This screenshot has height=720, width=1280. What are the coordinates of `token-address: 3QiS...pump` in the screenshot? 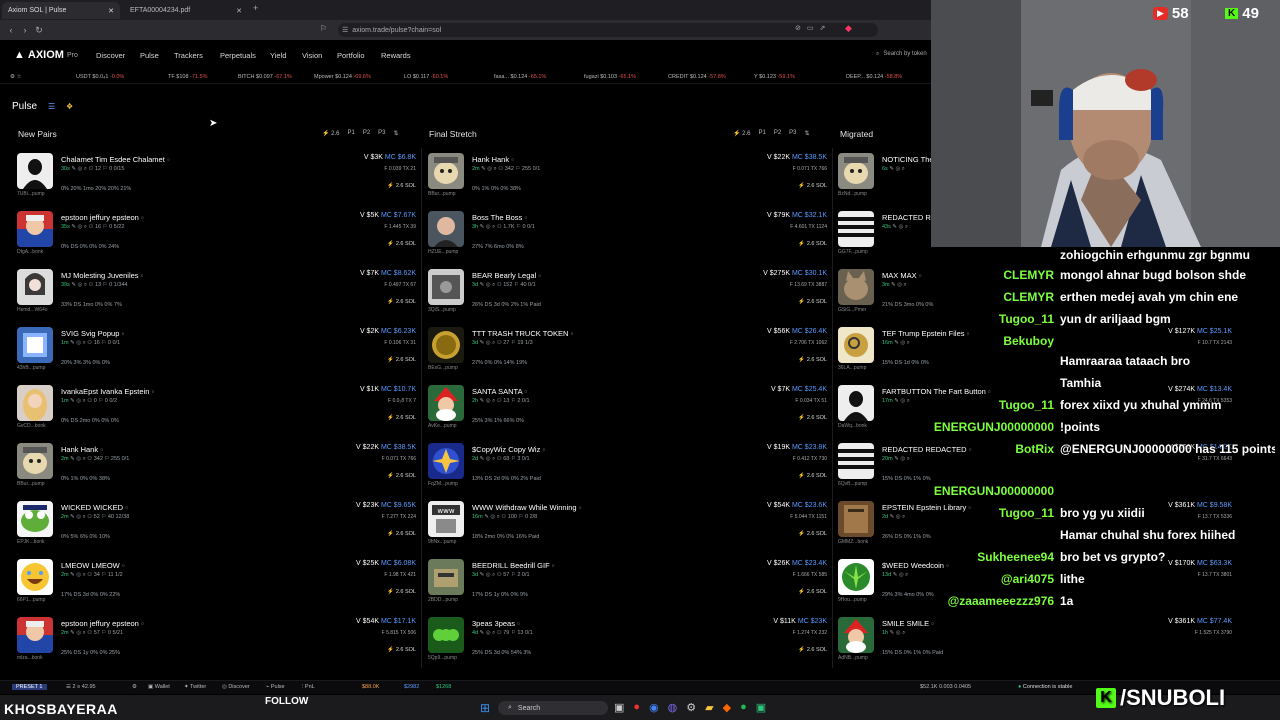 It's located at (442, 310).